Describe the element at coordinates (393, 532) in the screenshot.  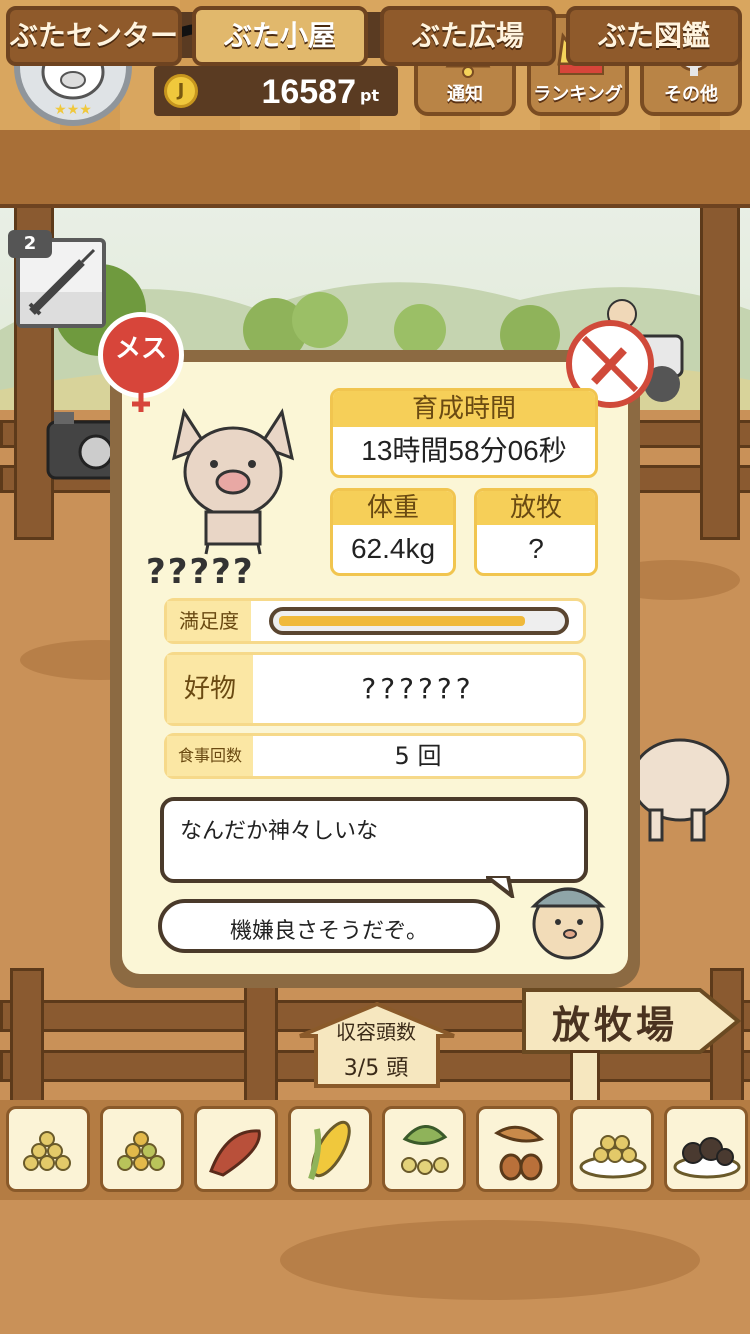
I see `weight-box: 体重 62.4kg` at that location.